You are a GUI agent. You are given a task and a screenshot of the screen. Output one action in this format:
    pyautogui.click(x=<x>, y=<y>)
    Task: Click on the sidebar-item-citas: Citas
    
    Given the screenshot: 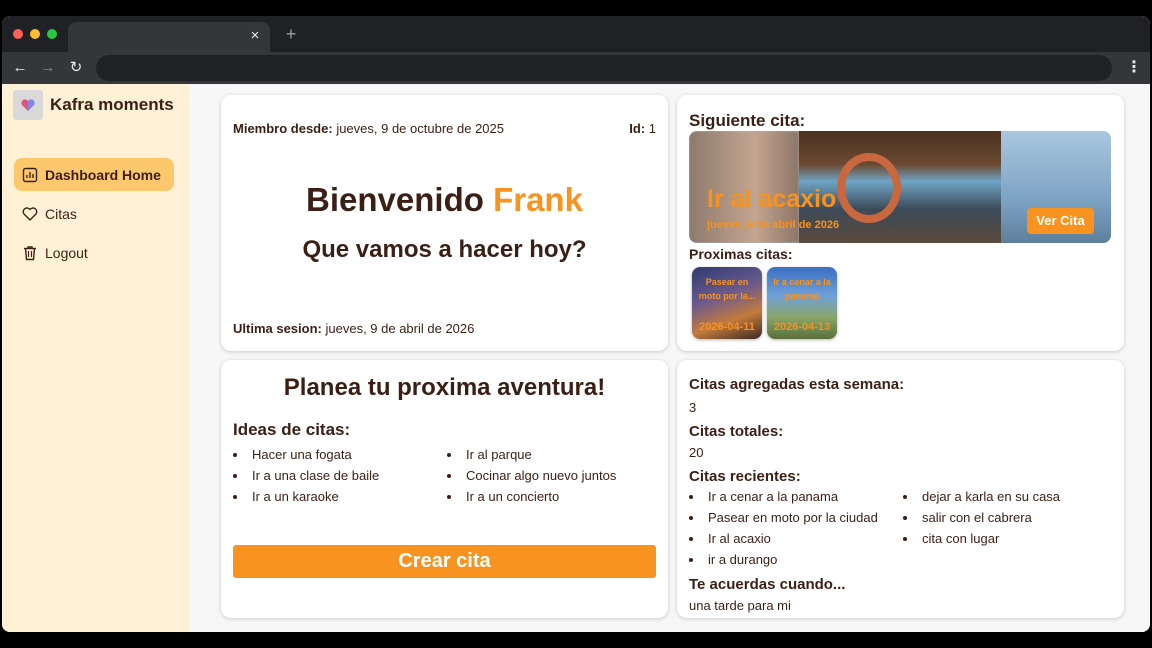 What is the action you would take?
    pyautogui.click(x=94, y=213)
    